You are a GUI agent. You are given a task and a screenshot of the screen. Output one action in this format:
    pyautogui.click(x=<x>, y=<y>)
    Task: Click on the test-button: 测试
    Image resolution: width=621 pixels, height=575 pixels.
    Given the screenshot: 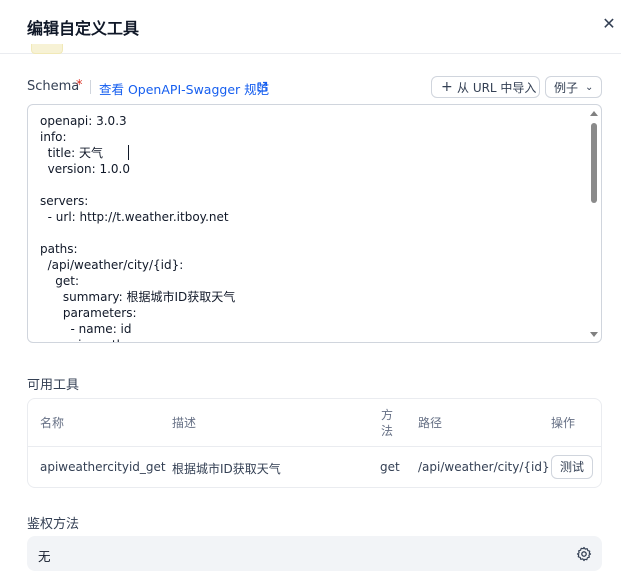 What is the action you would take?
    pyautogui.click(x=572, y=467)
    